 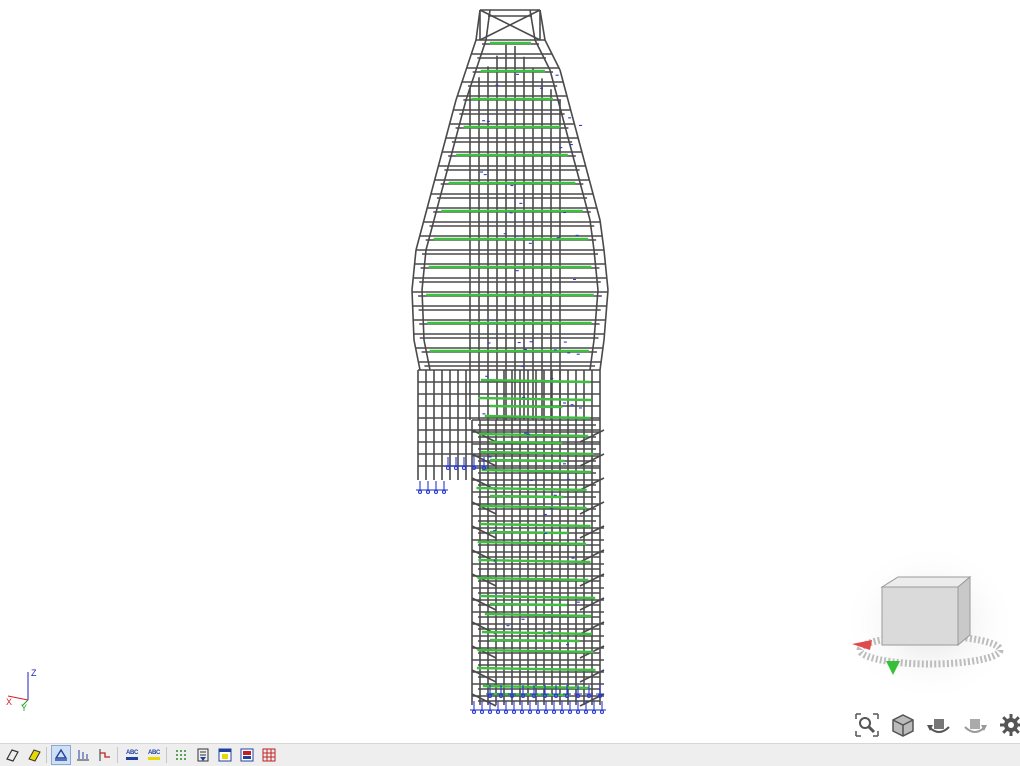 I want to click on solid-icon, so click(x=34, y=755).